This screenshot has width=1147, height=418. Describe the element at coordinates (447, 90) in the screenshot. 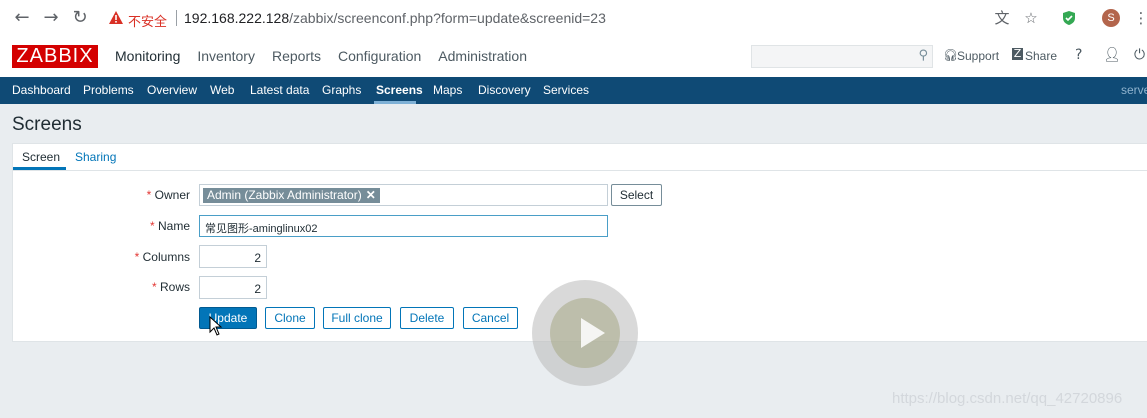

I see `subnav-maps: Maps` at that location.